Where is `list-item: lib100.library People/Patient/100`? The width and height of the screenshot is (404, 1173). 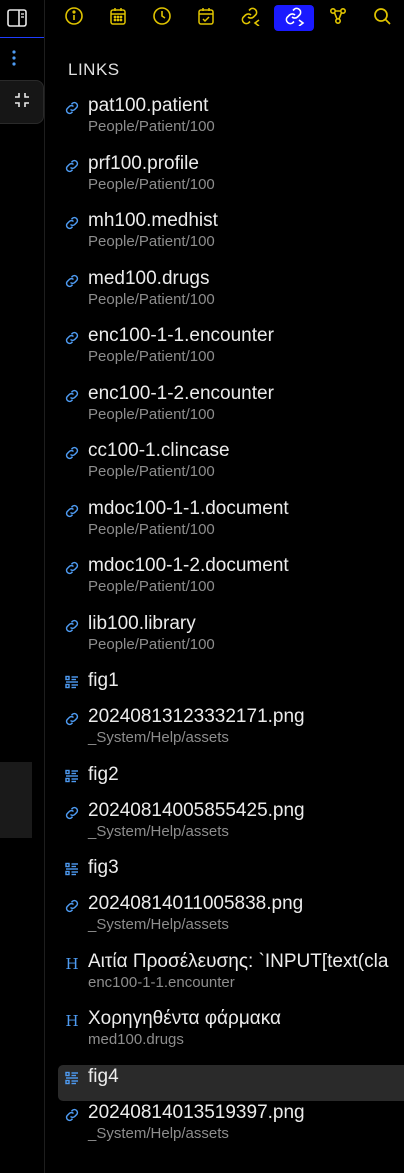 list-item: lib100.library People/Patient/100 is located at coordinates (231, 641).